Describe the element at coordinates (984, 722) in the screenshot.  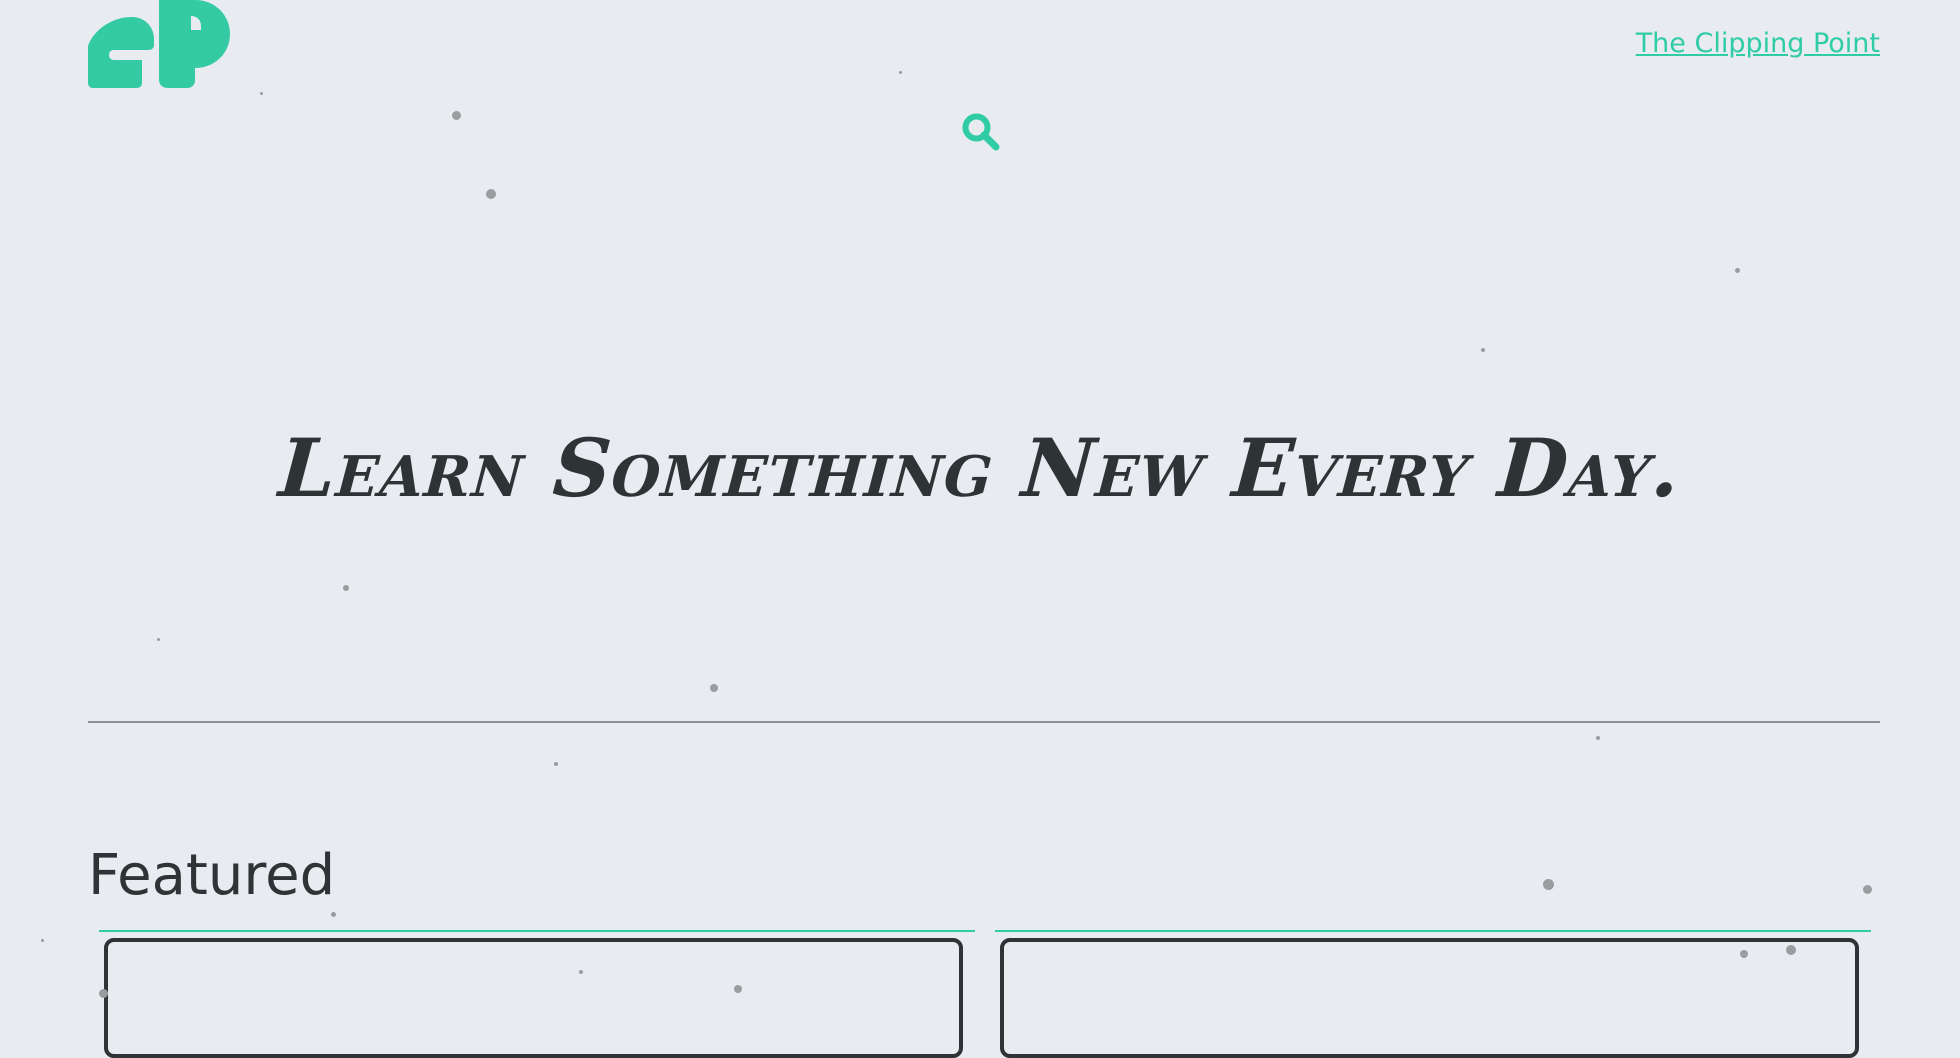
I see `section-divider` at that location.